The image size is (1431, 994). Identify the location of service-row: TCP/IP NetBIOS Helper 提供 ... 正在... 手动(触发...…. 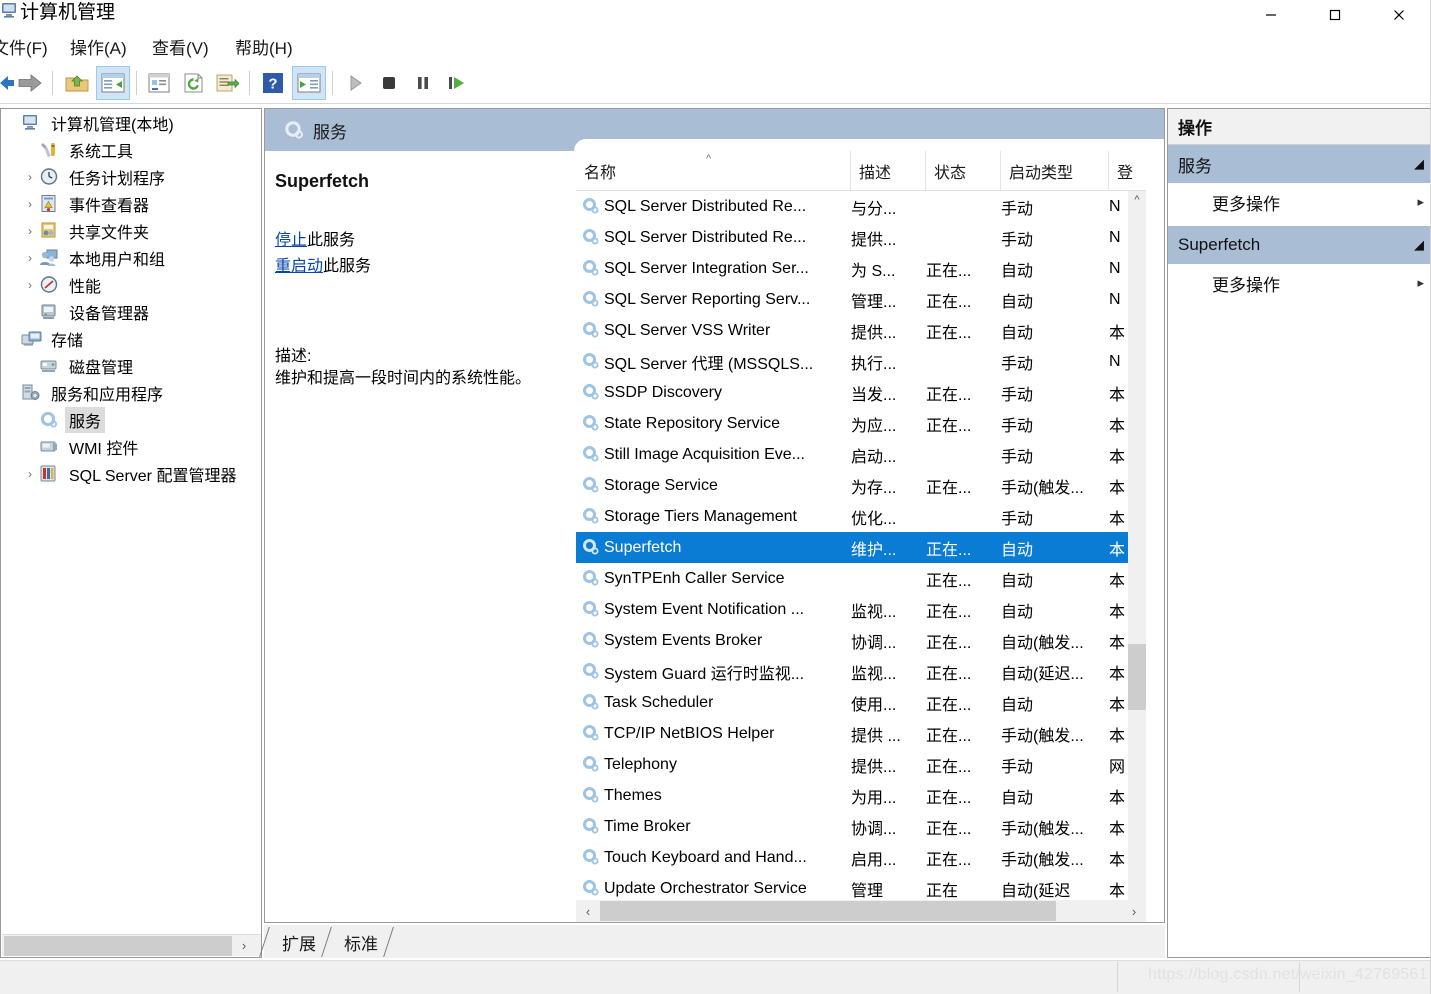
(861, 733).